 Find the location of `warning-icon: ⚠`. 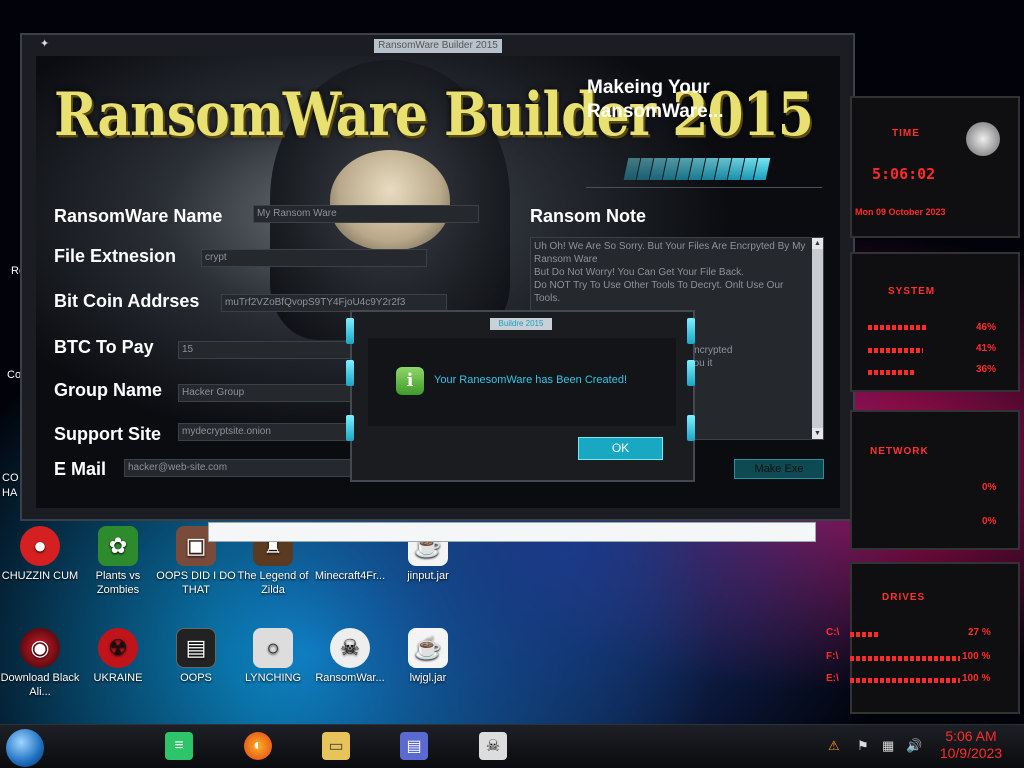

warning-icon: ⚠ is located at coordinates (834, 746).